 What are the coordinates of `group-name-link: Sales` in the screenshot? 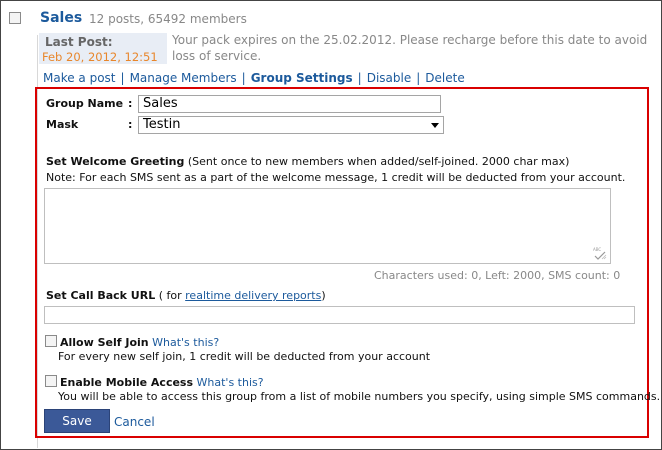 It's located at (61, 18).